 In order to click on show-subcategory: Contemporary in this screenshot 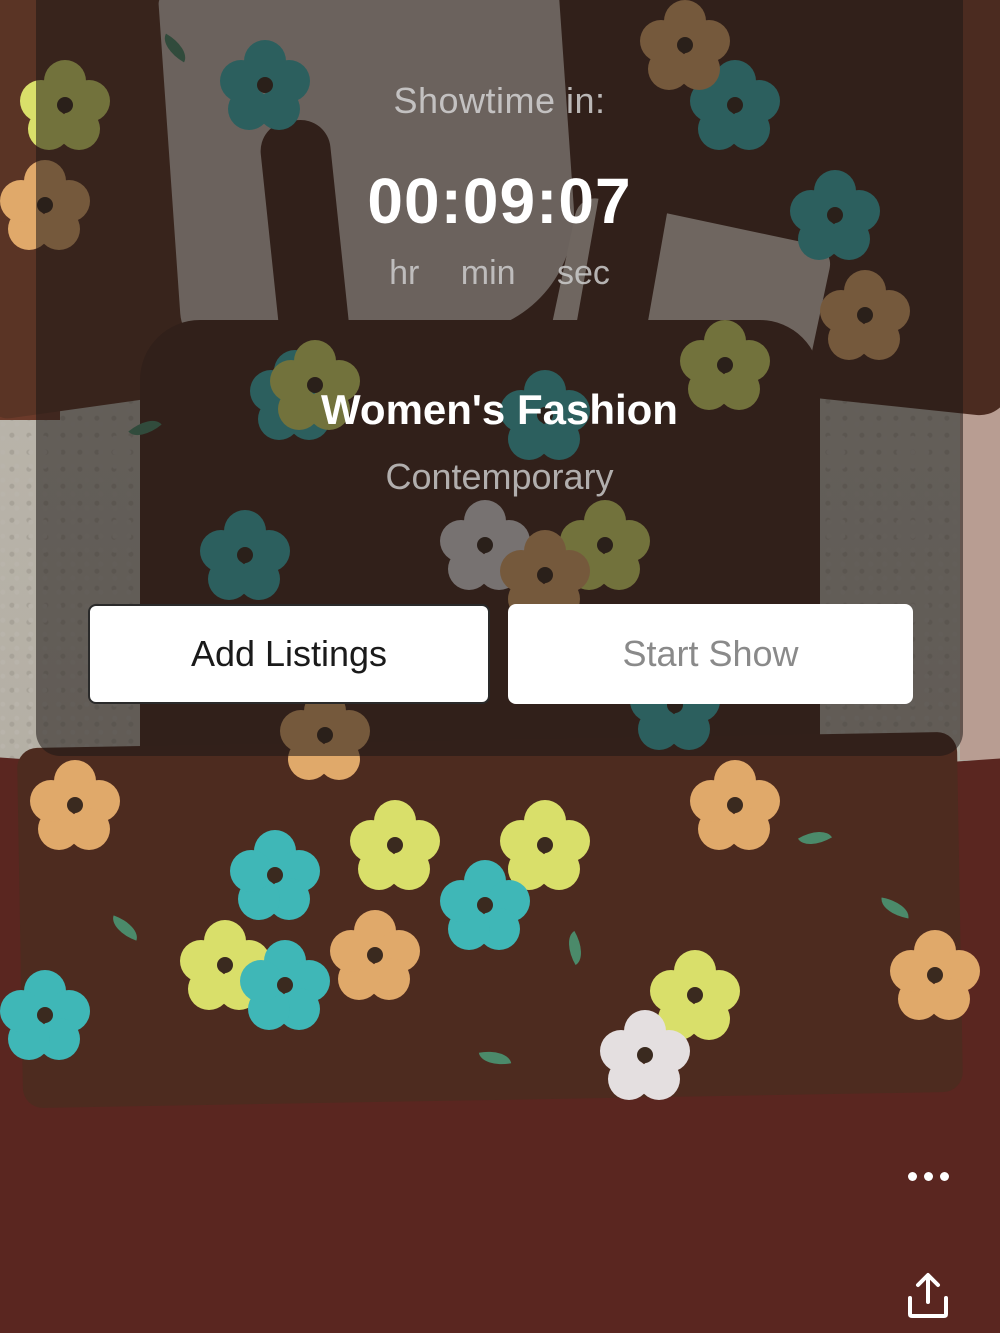, I will do `click(499, 476)`.